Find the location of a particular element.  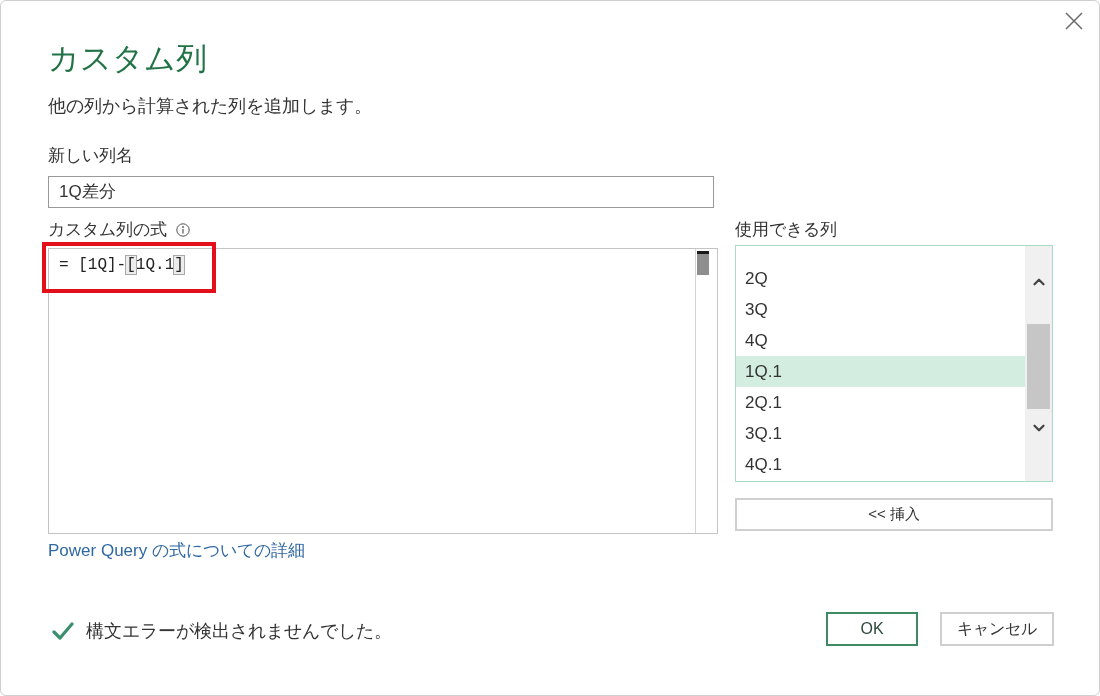

list-item: 2Q is located at coordinates (880, 278).